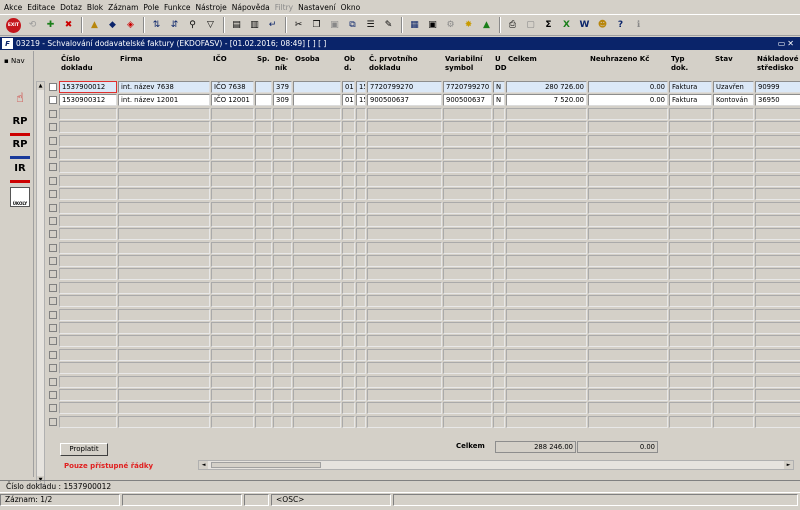 This screenshot has width=800, height=510. I want to click on note-icon: ▢, so click(530, 25).